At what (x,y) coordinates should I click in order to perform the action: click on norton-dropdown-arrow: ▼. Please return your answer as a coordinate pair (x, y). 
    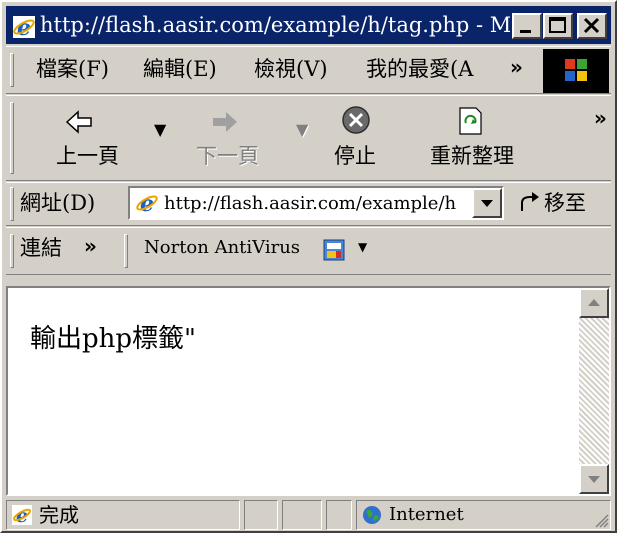
    Looking at the image, I should click on (362, 247).